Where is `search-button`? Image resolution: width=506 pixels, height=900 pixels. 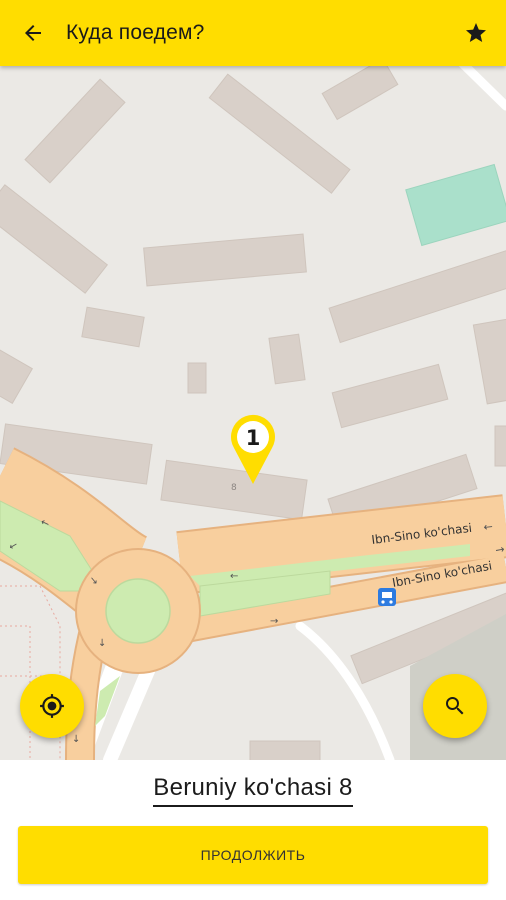 search-button is located at coordinates (455, 706).